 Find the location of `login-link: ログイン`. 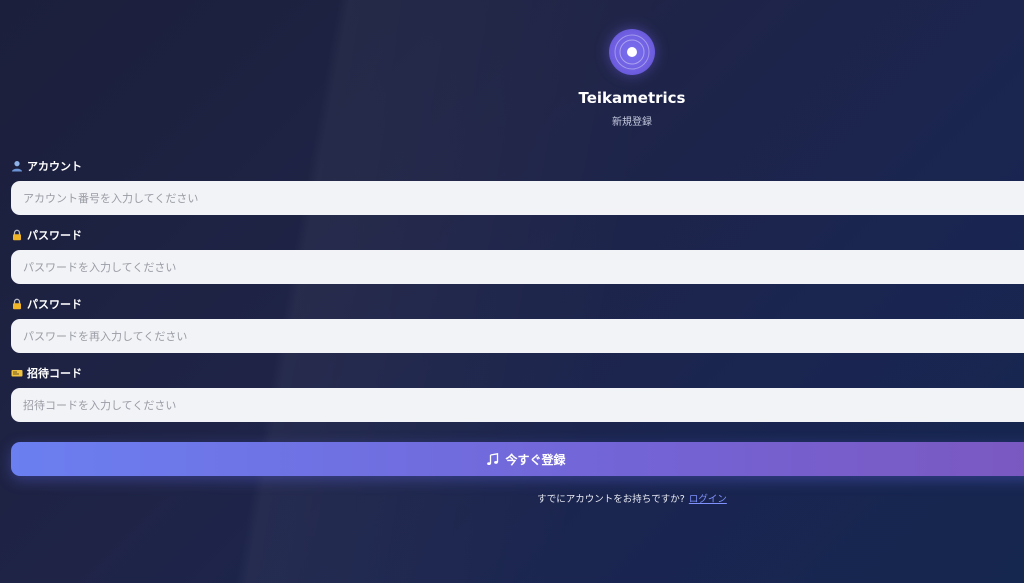

login-link: ログイン is located at coordinates (708, 499).